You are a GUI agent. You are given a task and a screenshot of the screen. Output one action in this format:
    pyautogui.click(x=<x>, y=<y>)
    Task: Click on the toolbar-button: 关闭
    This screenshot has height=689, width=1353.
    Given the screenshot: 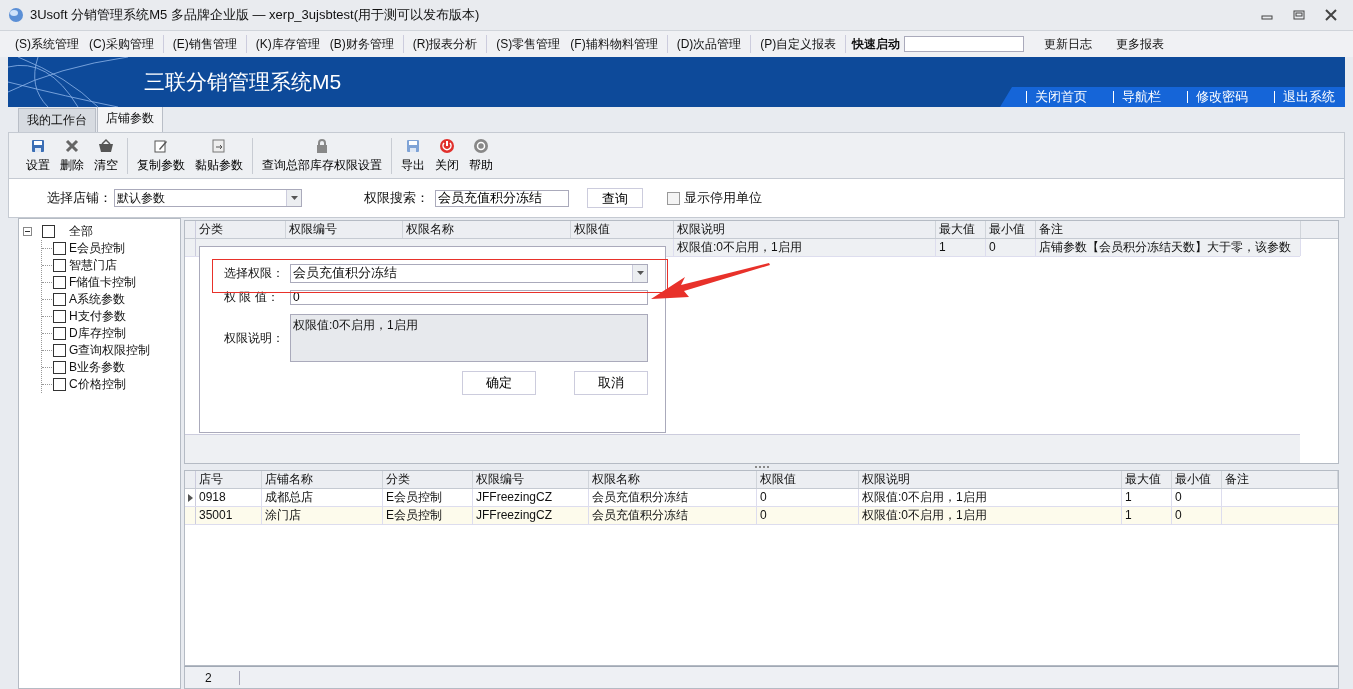 What is the action you would take?
    pyautogui.click(x=447, y=155)
    